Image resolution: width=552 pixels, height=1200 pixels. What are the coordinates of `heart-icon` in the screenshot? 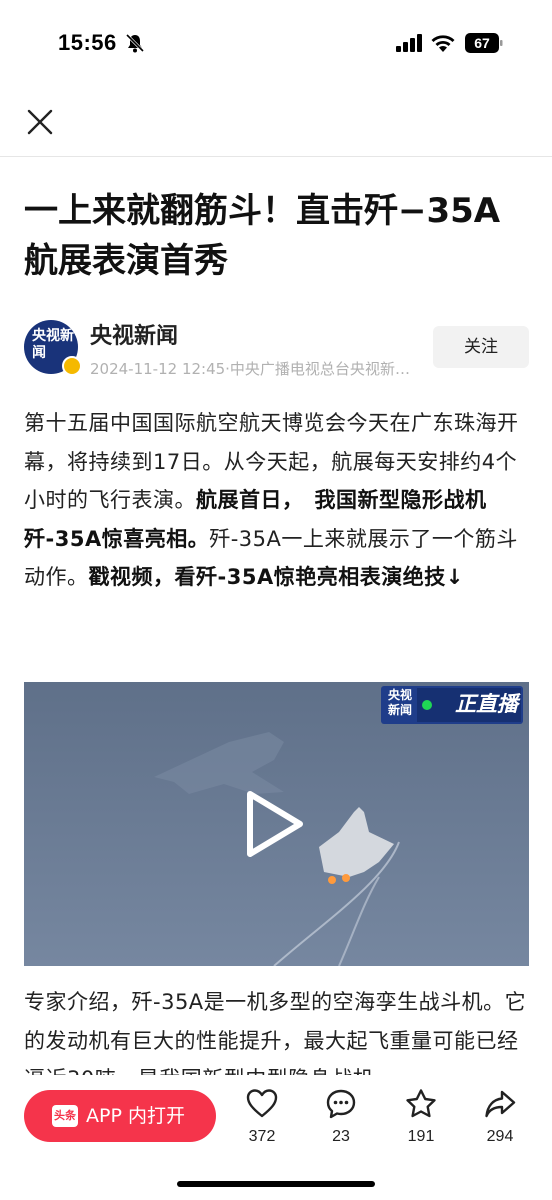 It's located at (262, 1103).